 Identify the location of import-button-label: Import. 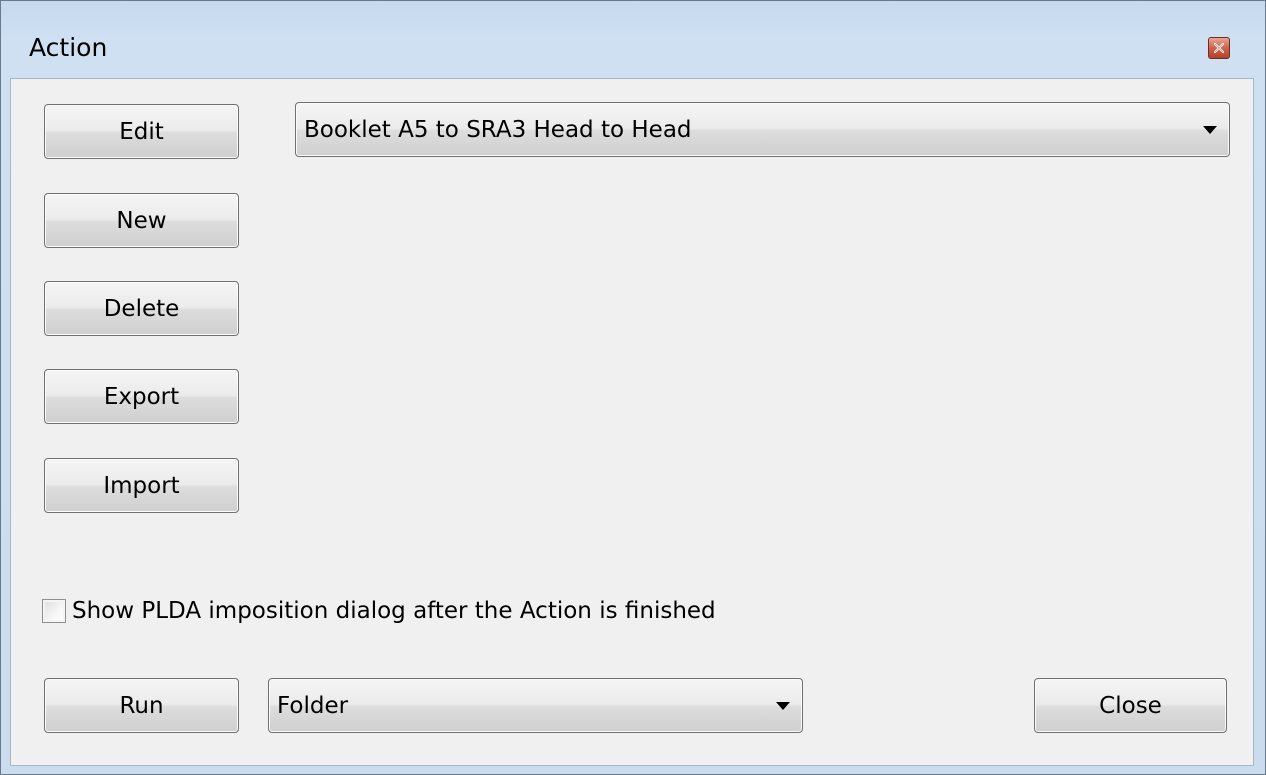
(141, 485).